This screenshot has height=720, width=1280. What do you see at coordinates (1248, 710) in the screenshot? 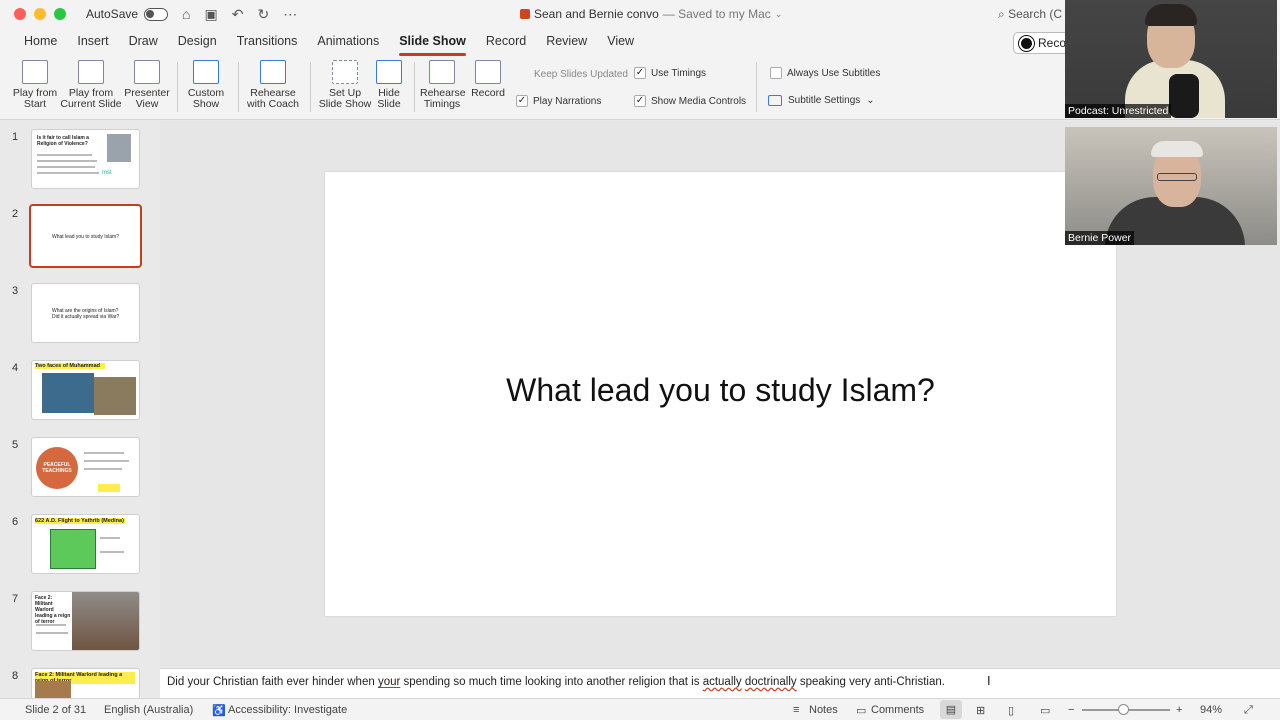
I see `fit-to-window-icon: ⤢` at bounding box center [1248, 710].